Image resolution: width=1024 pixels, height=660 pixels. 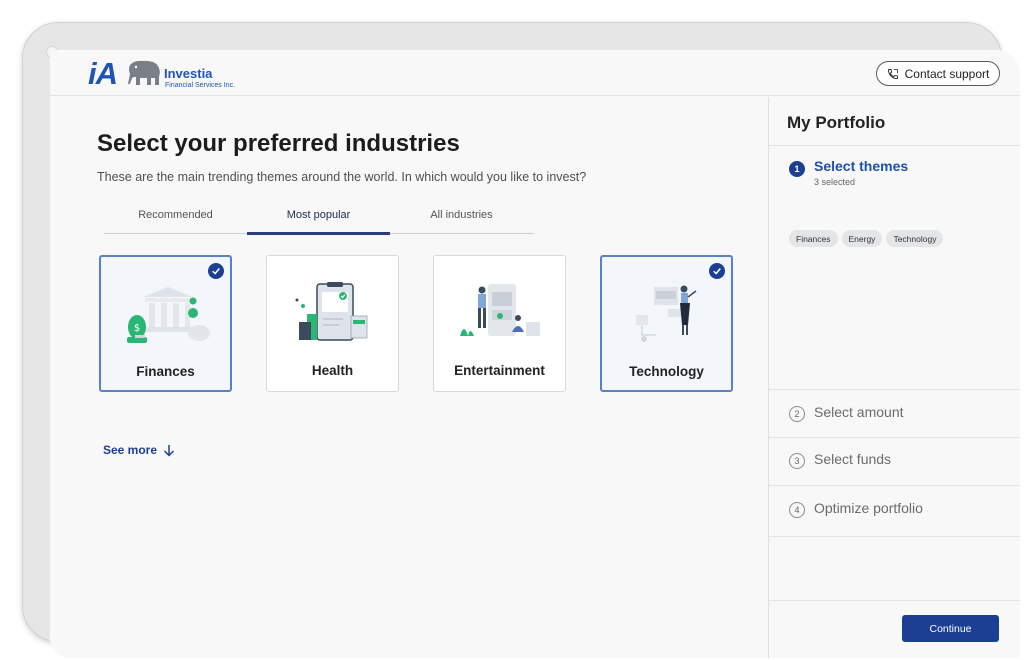 I want to click on card-entertainment: Entertainment, so click(x=499, y=323).